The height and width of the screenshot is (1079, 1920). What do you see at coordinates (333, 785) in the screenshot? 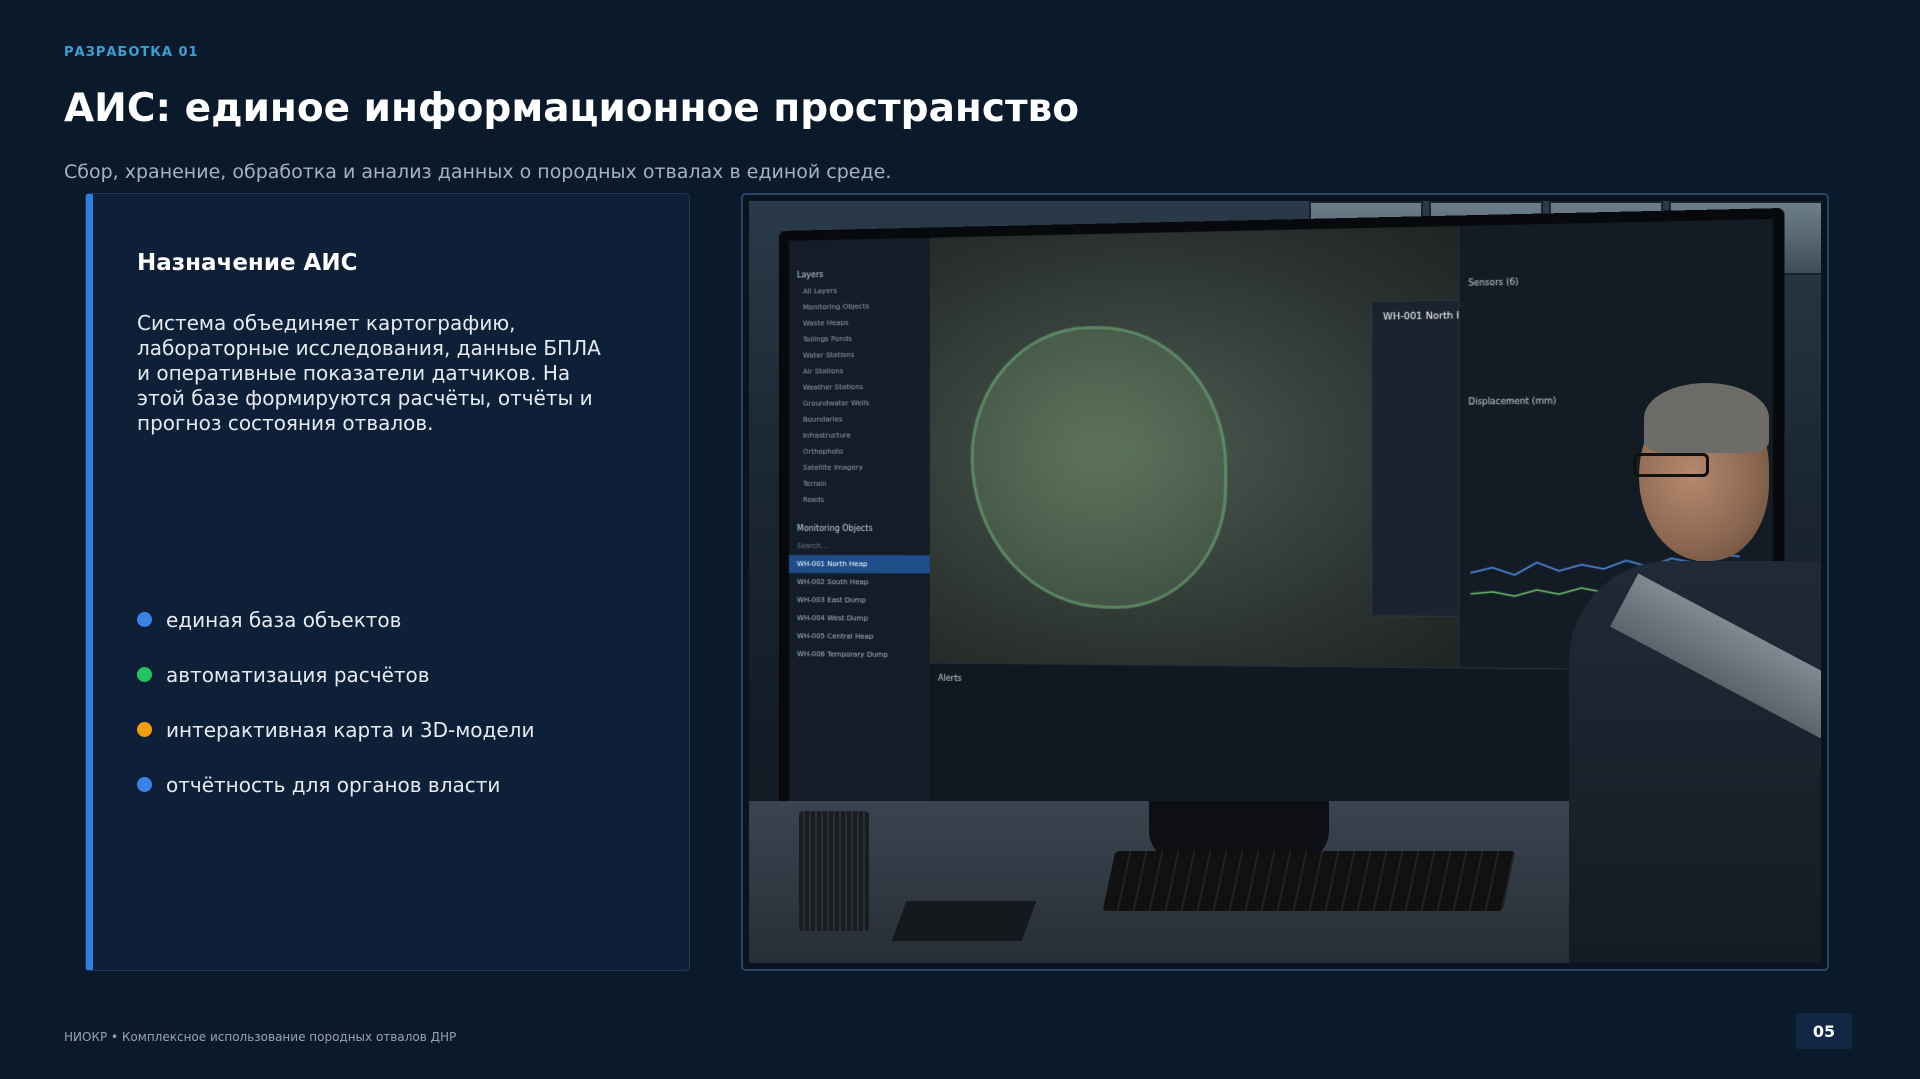
I see `feature-label: отчётность для органов власти` at bounding box center [333, 785].